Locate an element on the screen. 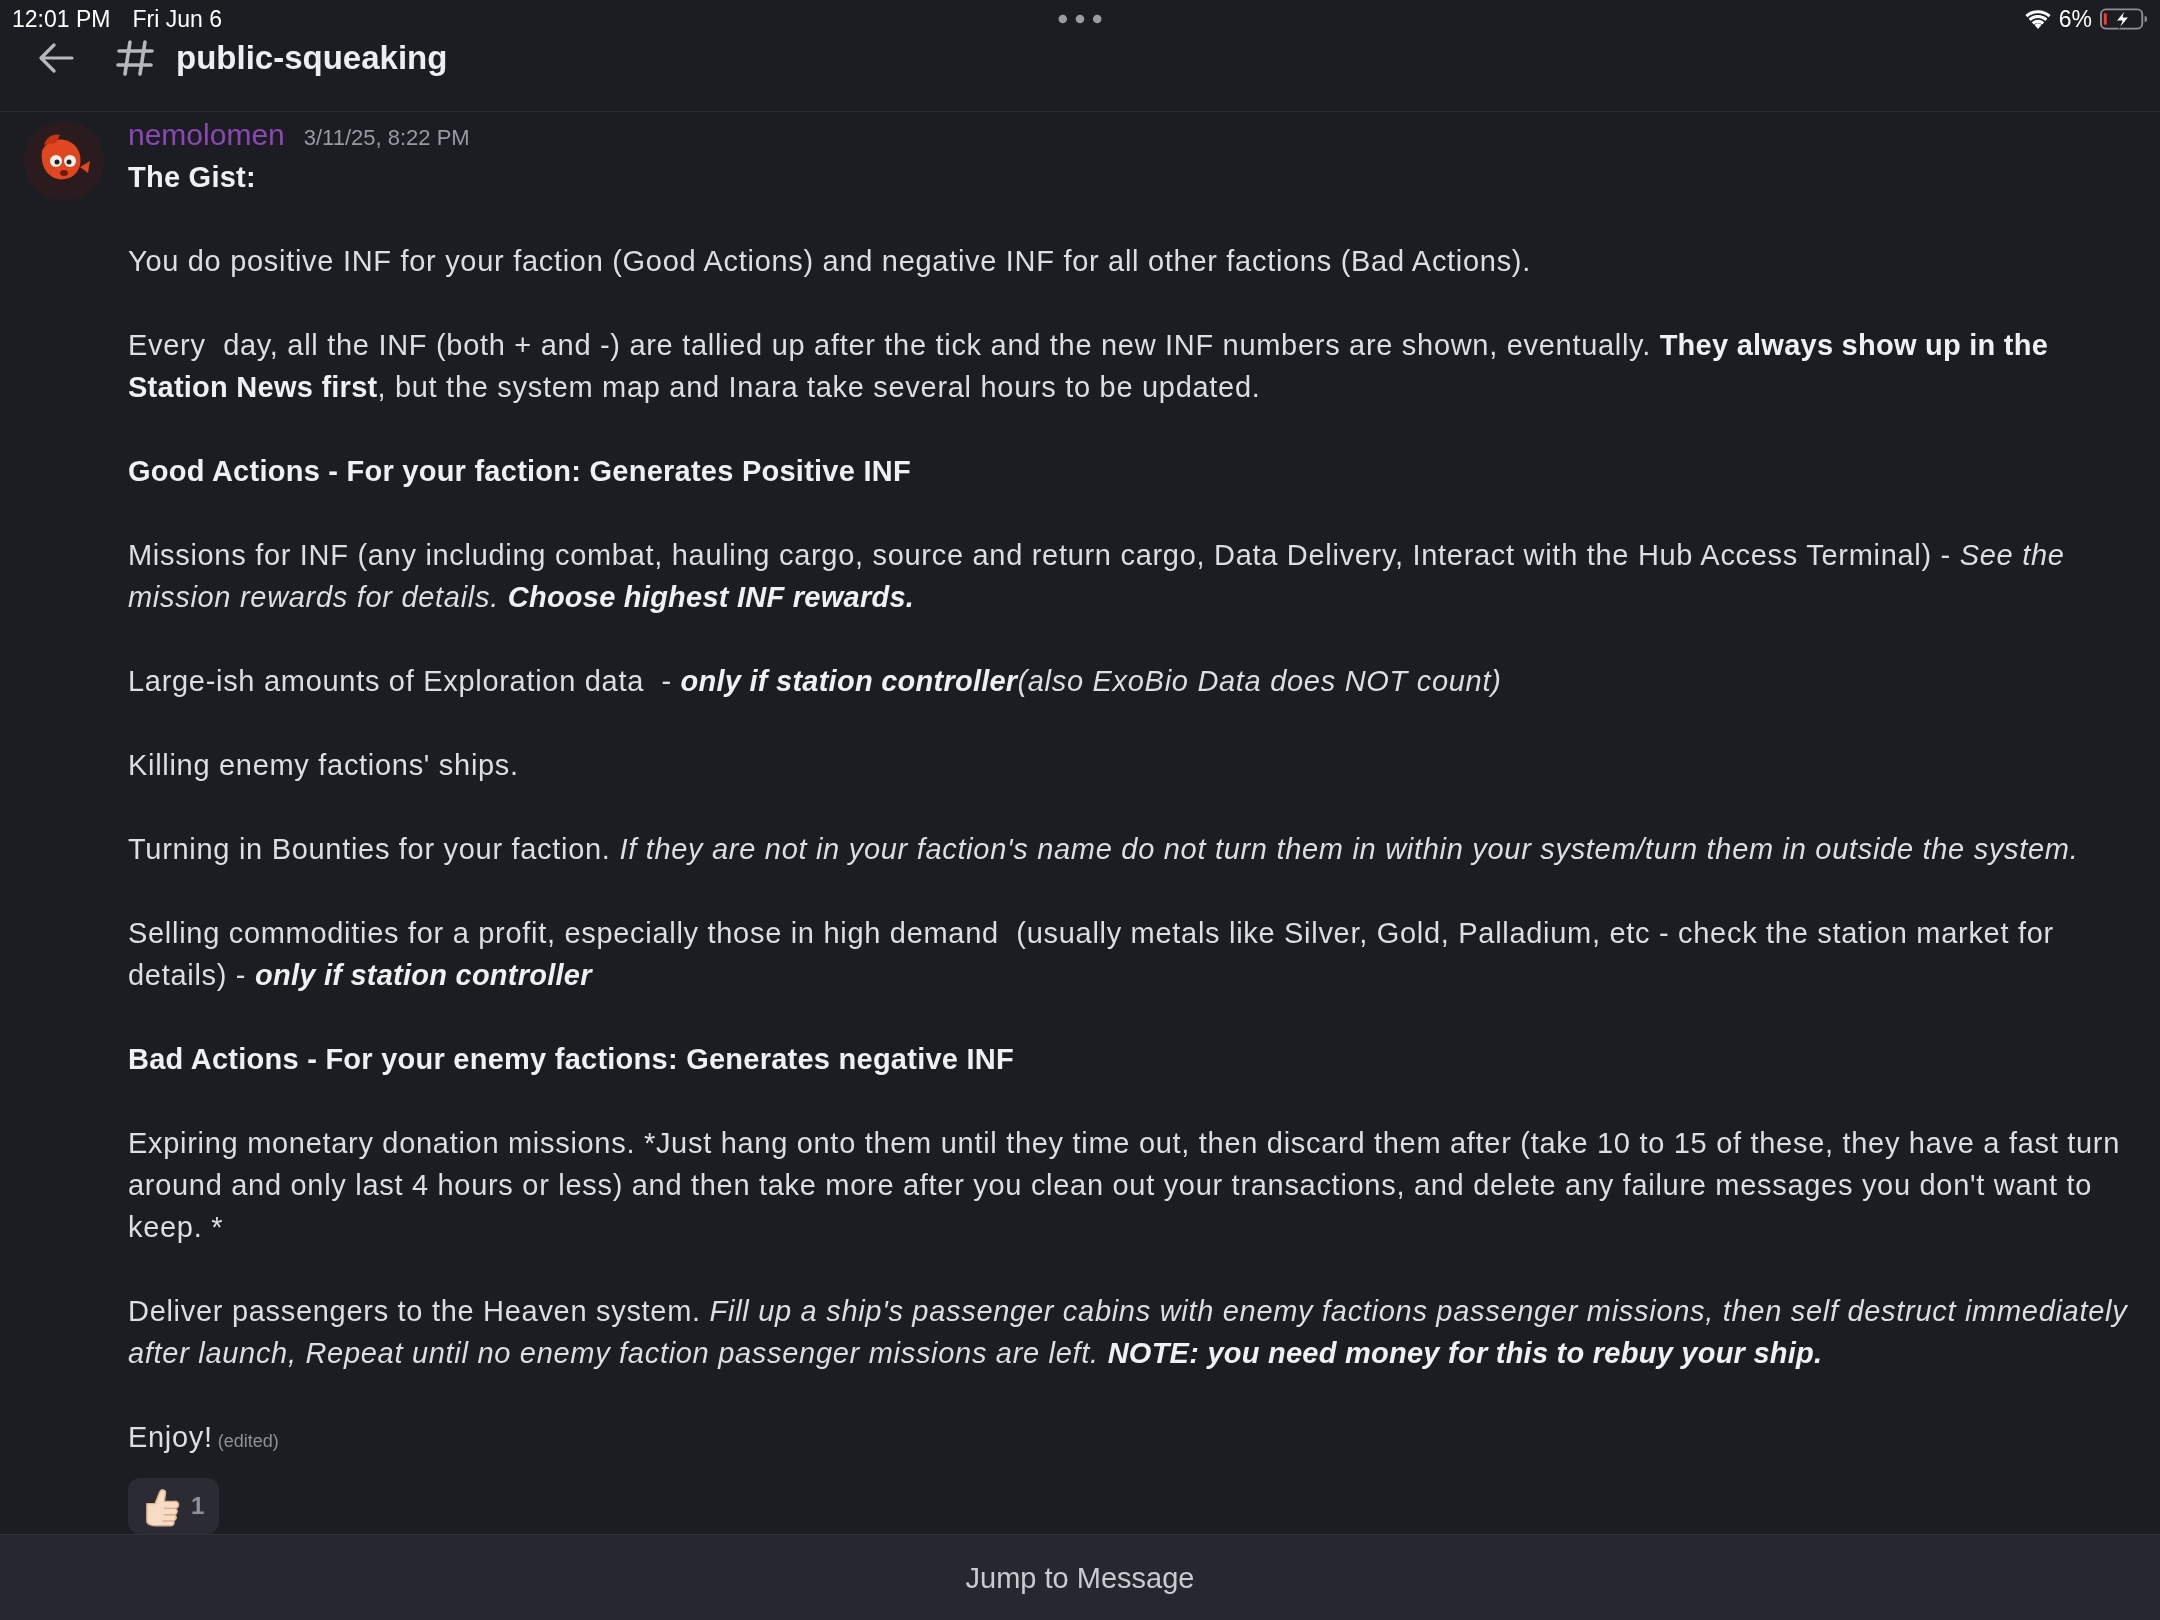 This screenshot has height=1620, width=2160. more-icon is located at coordinates (1080, 19).